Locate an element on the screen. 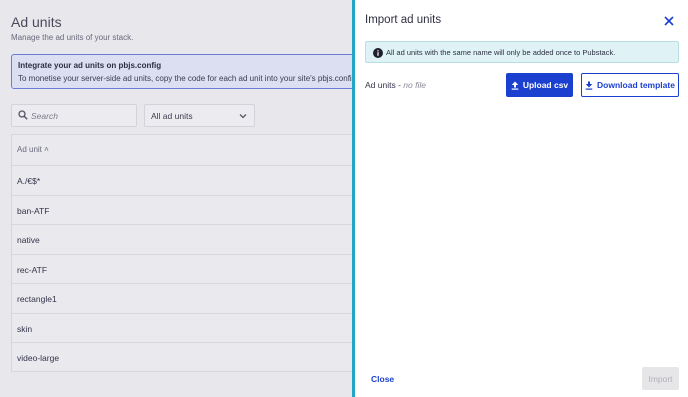 This screenshot has width=688, height=397. column-header-label: Ad unit is located at coordinates (29, 149).